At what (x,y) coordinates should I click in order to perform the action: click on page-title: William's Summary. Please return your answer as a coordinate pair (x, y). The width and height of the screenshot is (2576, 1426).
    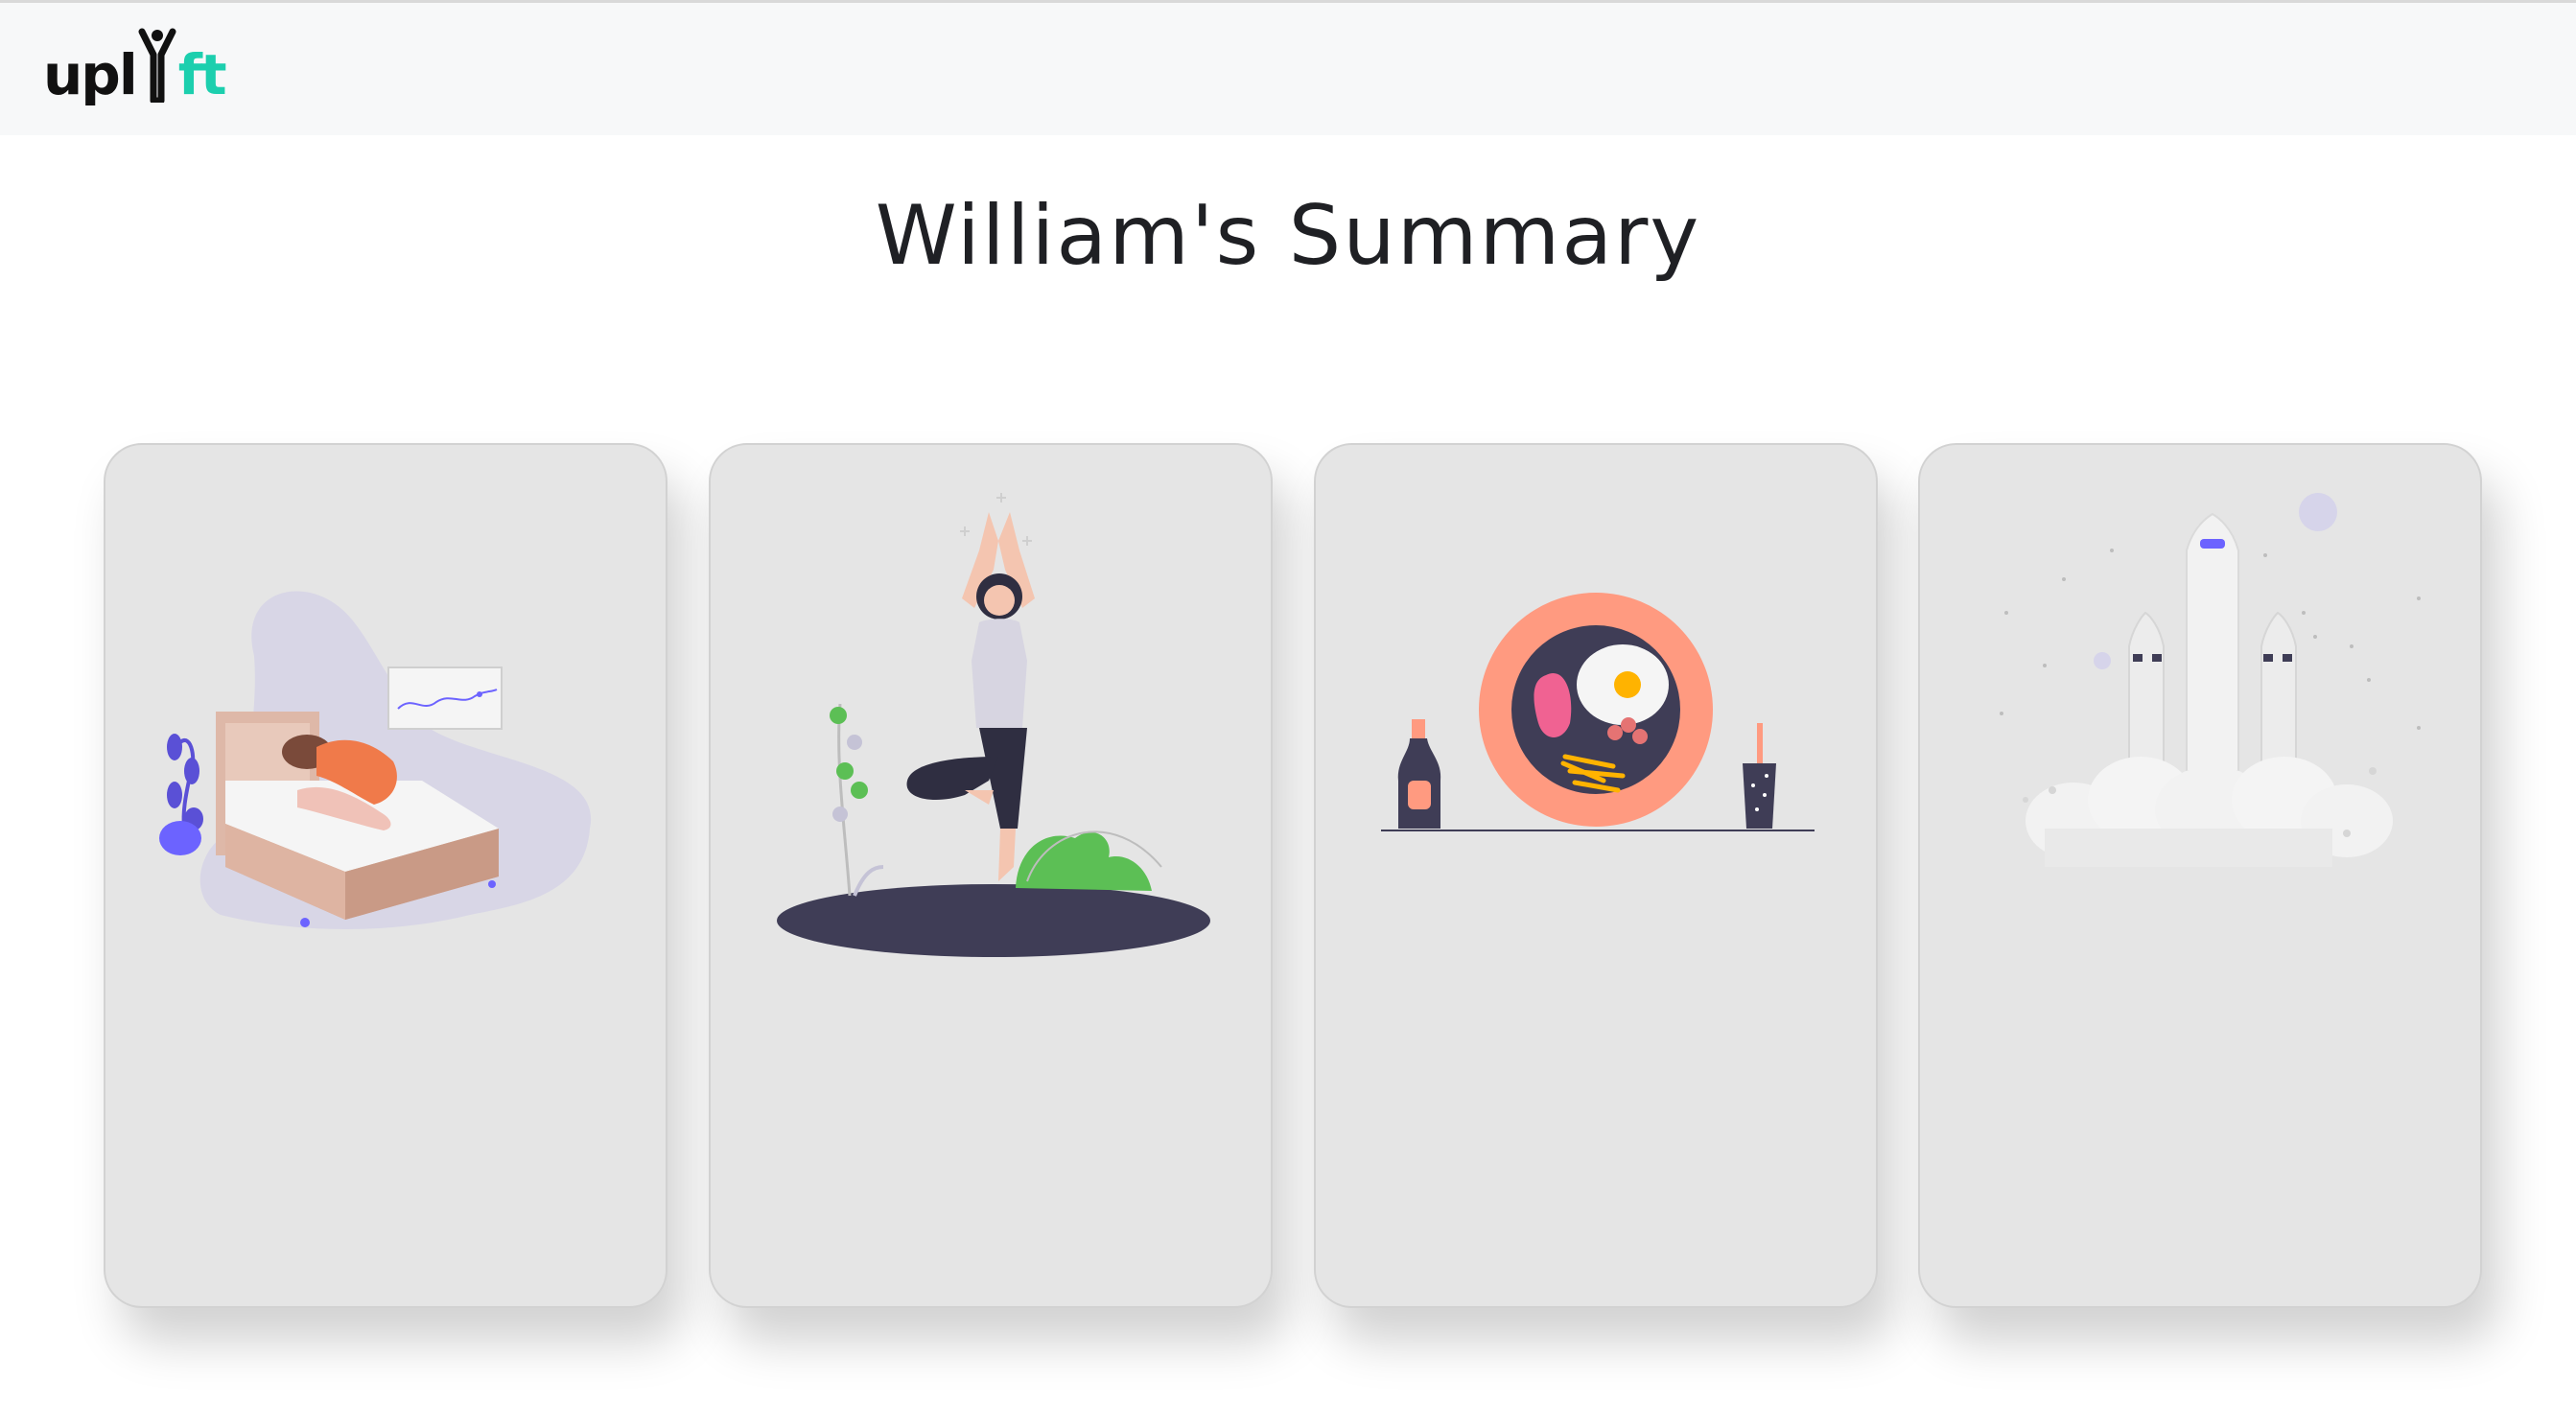
    Looking at the image, I should click on (1288, 236).